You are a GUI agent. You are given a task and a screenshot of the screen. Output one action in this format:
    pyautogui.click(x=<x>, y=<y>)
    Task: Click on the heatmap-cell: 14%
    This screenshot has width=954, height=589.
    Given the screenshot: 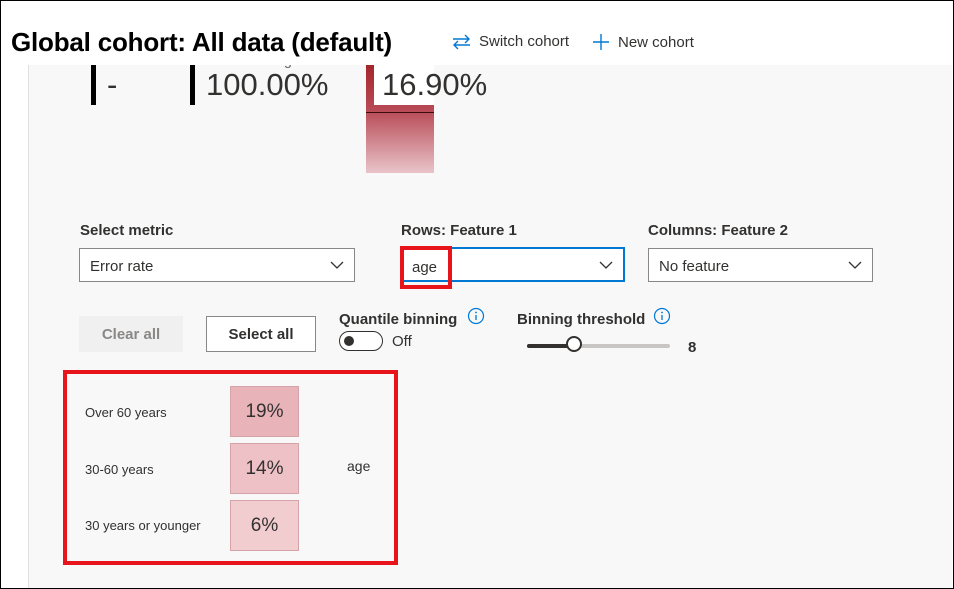 What is the action you would take?
    pyautogui.click(x=264, y=468)
    